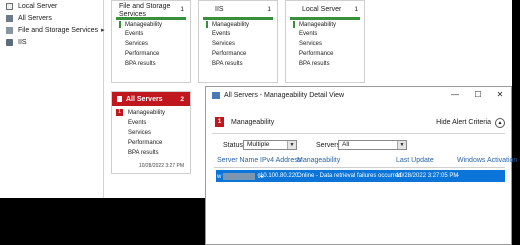  I want to click on cell-windows-activation: -, so click(458, 175).